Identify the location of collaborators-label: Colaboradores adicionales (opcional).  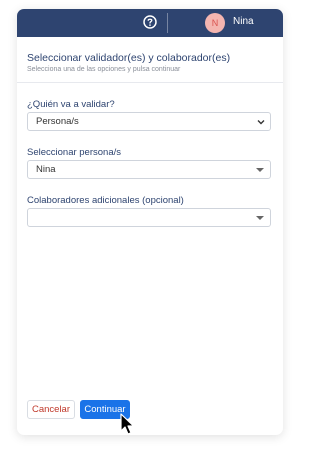
(105, 200).